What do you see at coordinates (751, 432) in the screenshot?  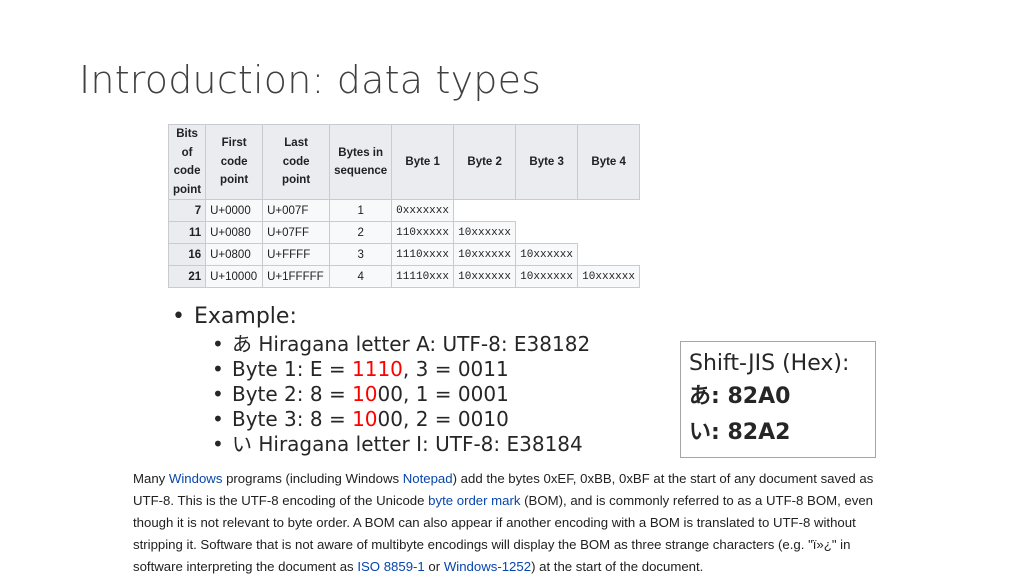 I see `shift-jis-code: : 82A2` at bounding box center [751, 432].